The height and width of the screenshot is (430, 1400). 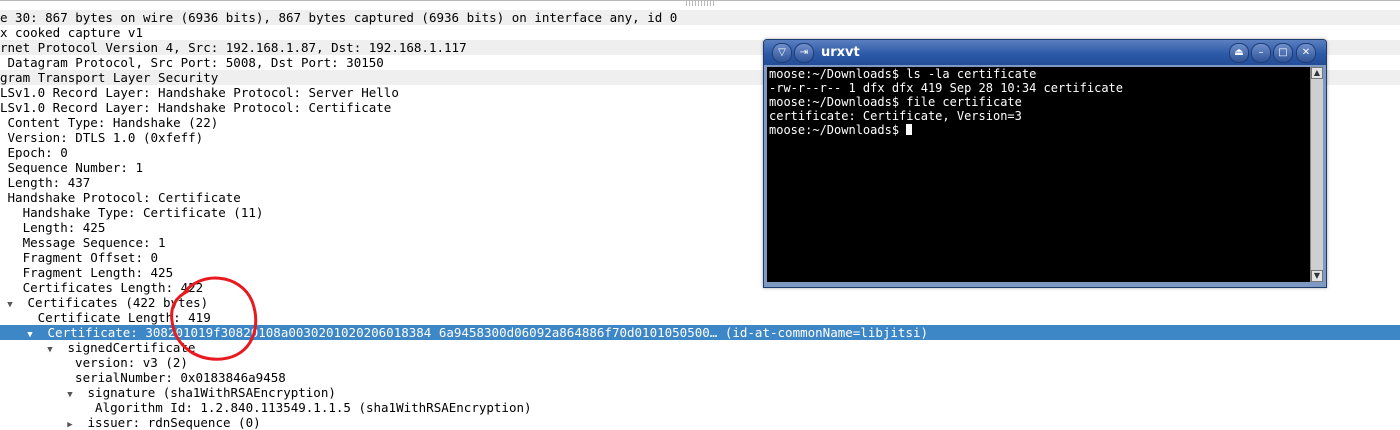 I want to click on tree-row: ▼ signature (sha1WithRSAEncryption), so click(x=700, y=392).